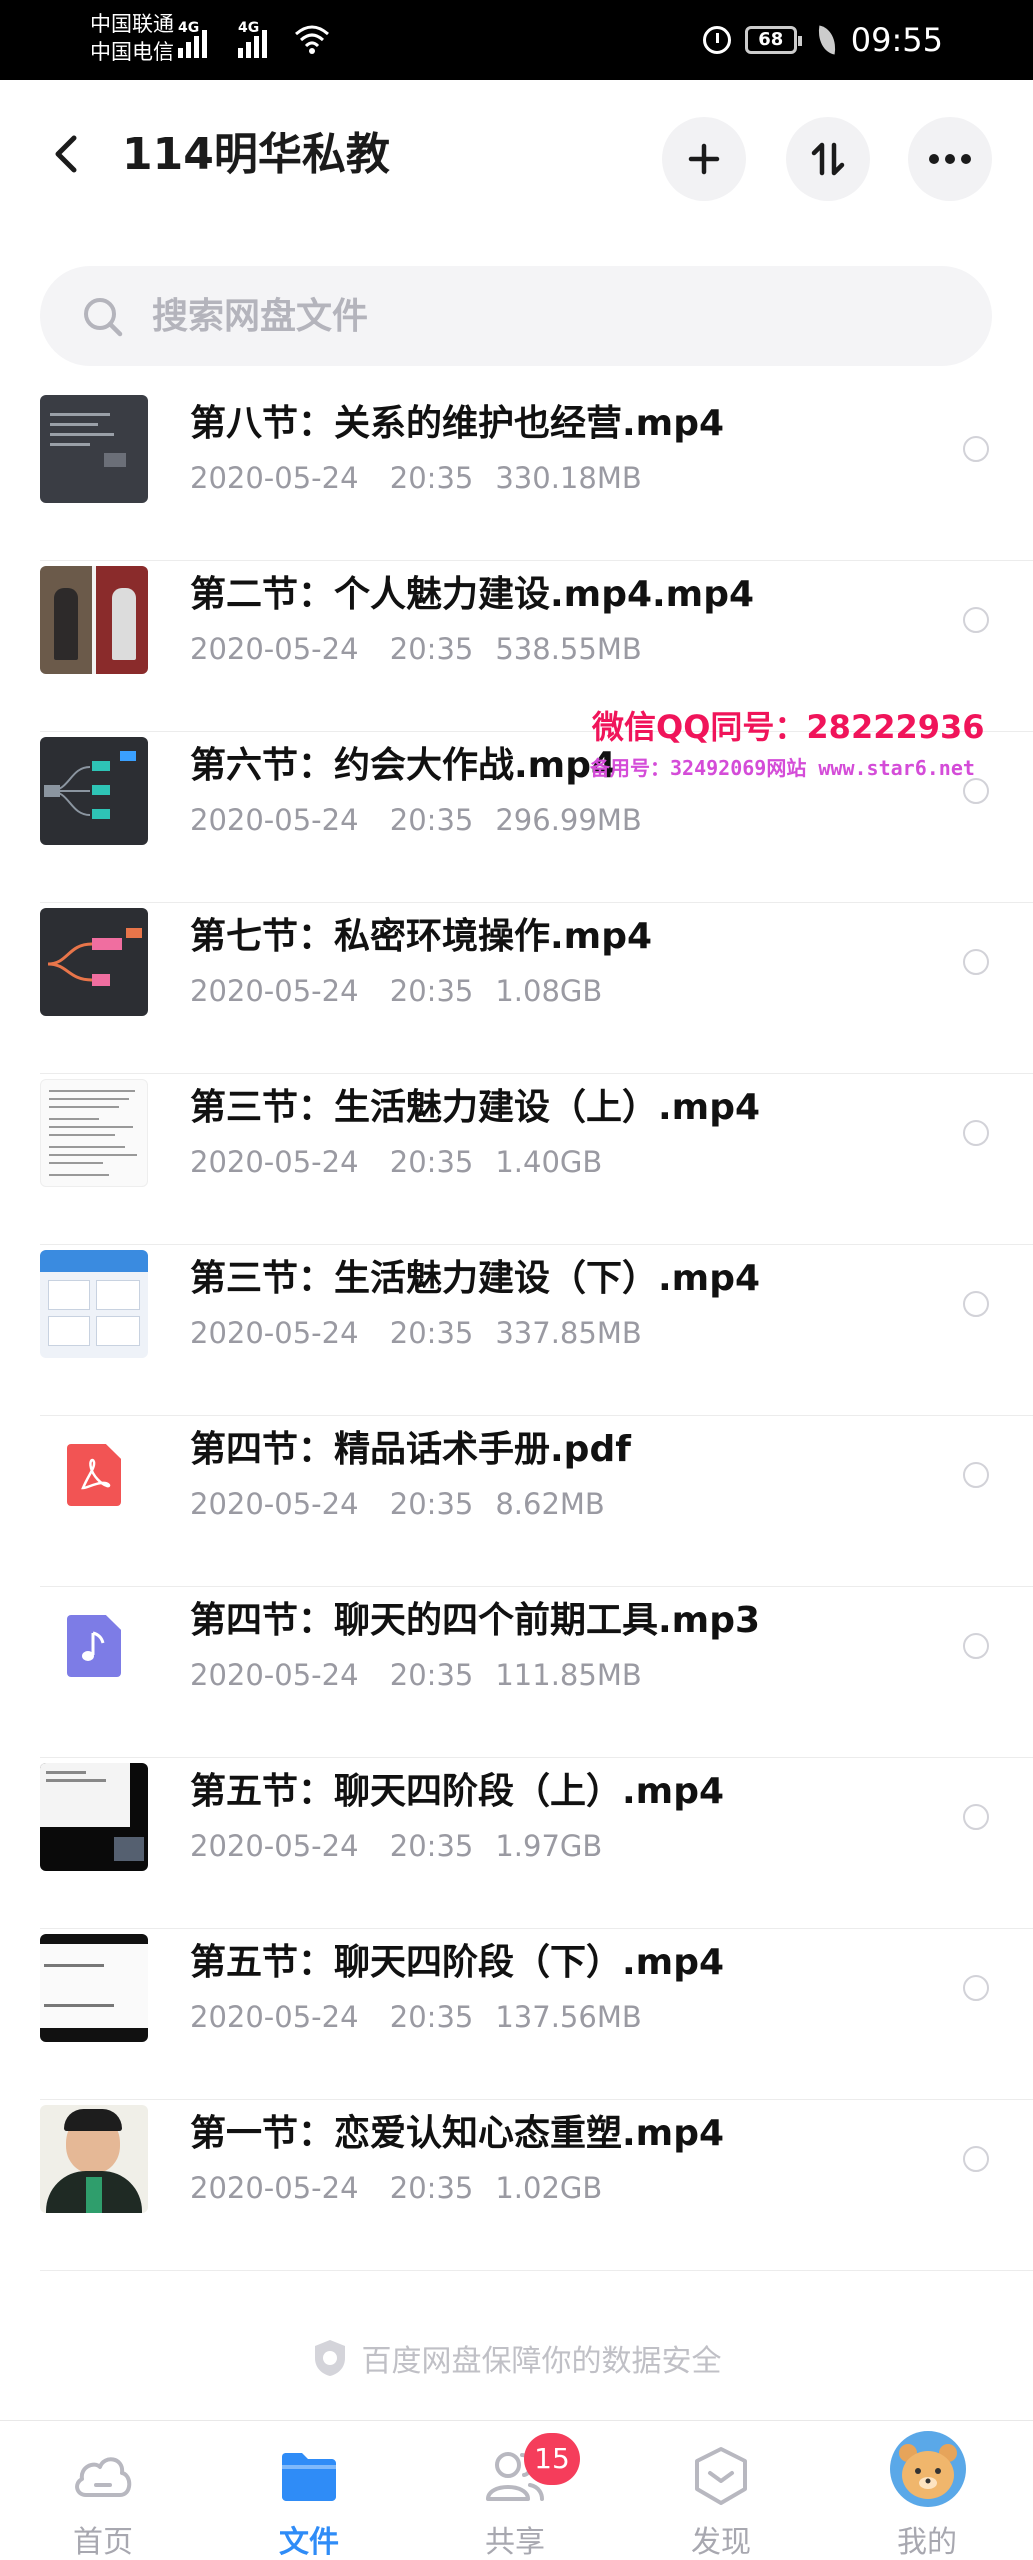 The height and width of the screenshot is (2560, 1033). I want to click on status-bar: 中国联通 中国电信 4G 4G 68 09:55, so click(516, 40).